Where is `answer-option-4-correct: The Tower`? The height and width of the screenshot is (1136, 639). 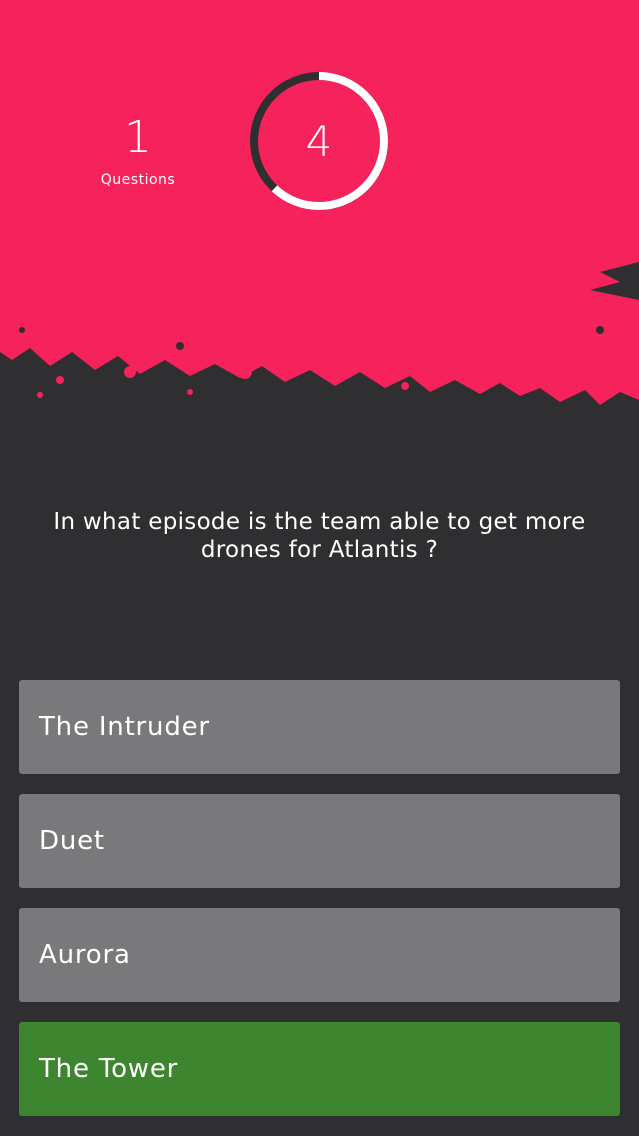 answer-option-4-correct: The Tower is located at coordinates (319, 1069).